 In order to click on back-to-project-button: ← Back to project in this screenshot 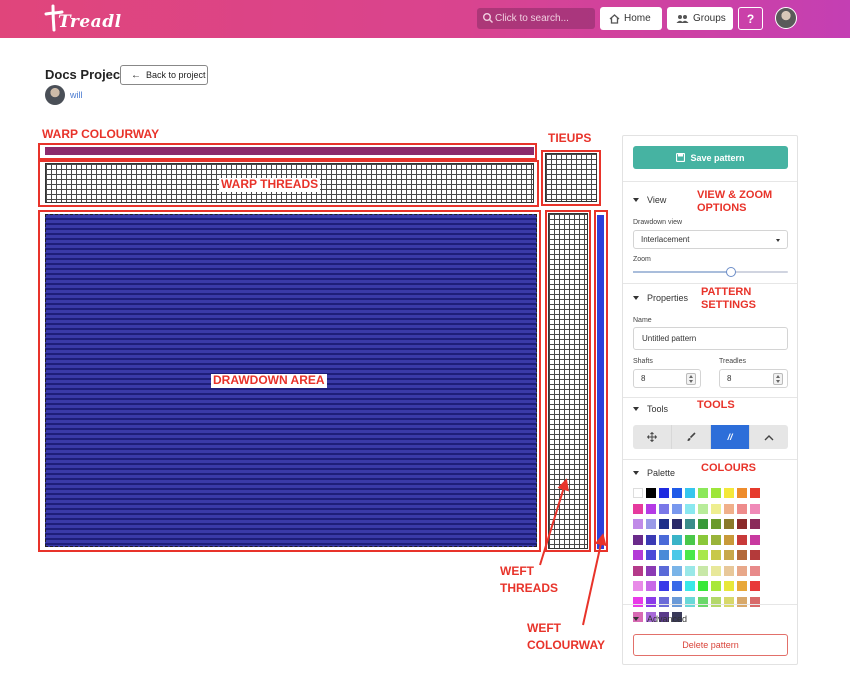, I will do `click(164, 75)`.